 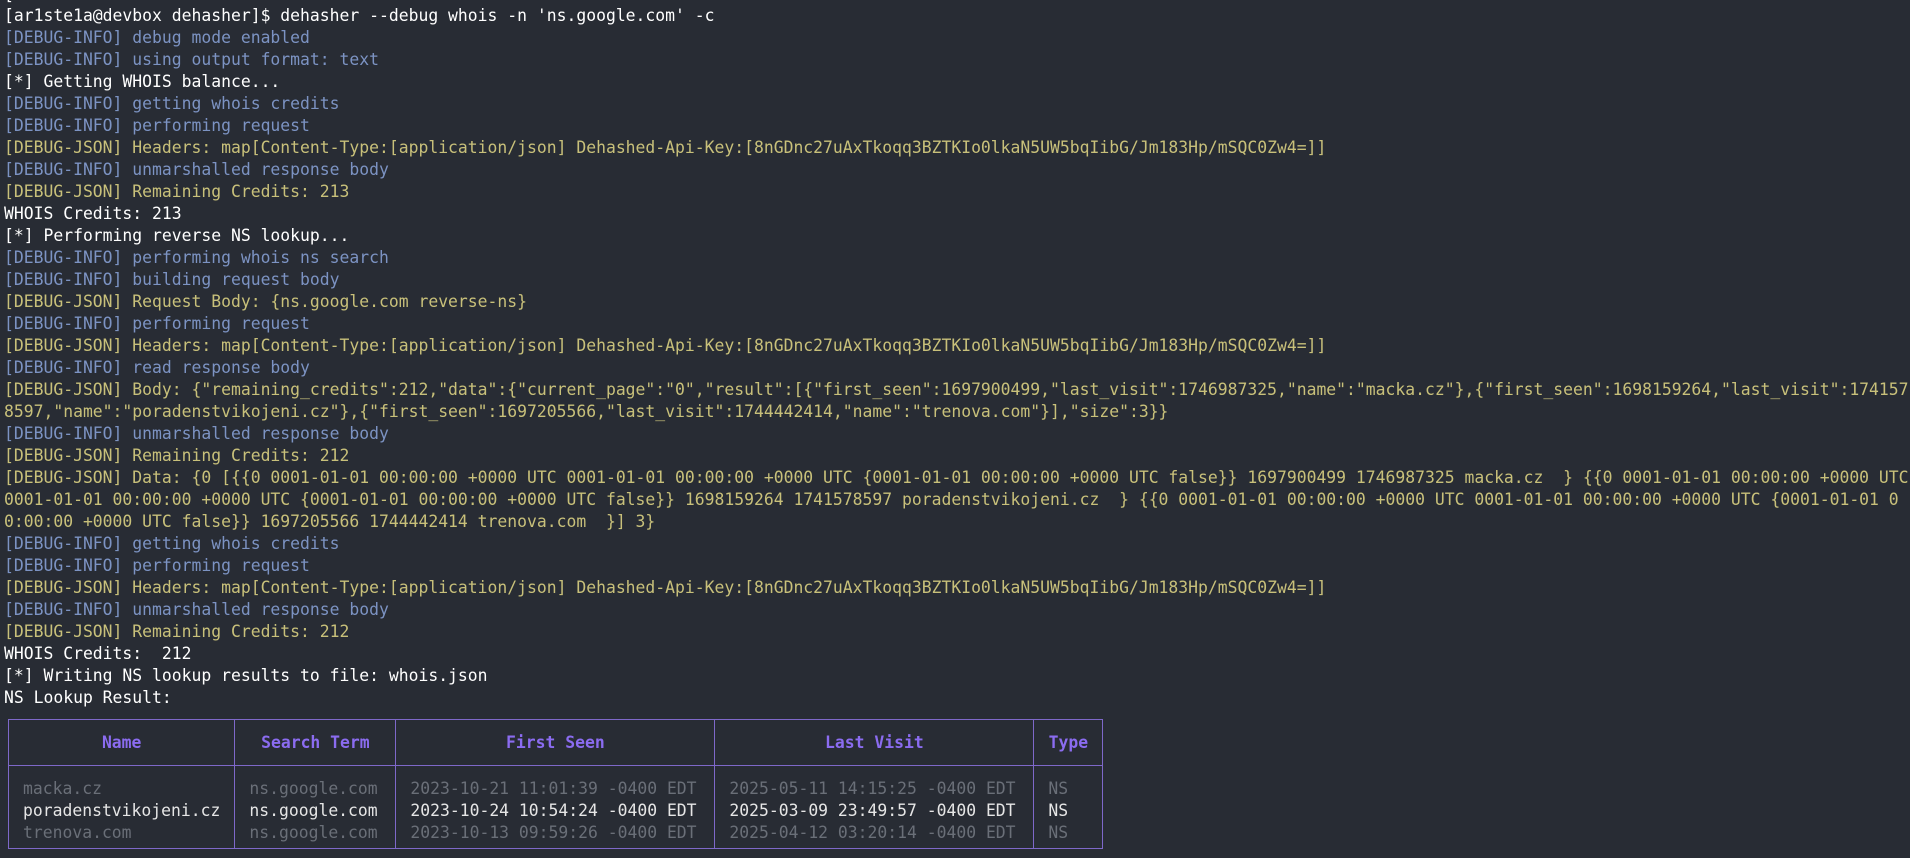 What do you see at coordinates (315, 742) in the screenshot?
I see `column-header-search-term: Search Term` at bounding box center [315, 742].